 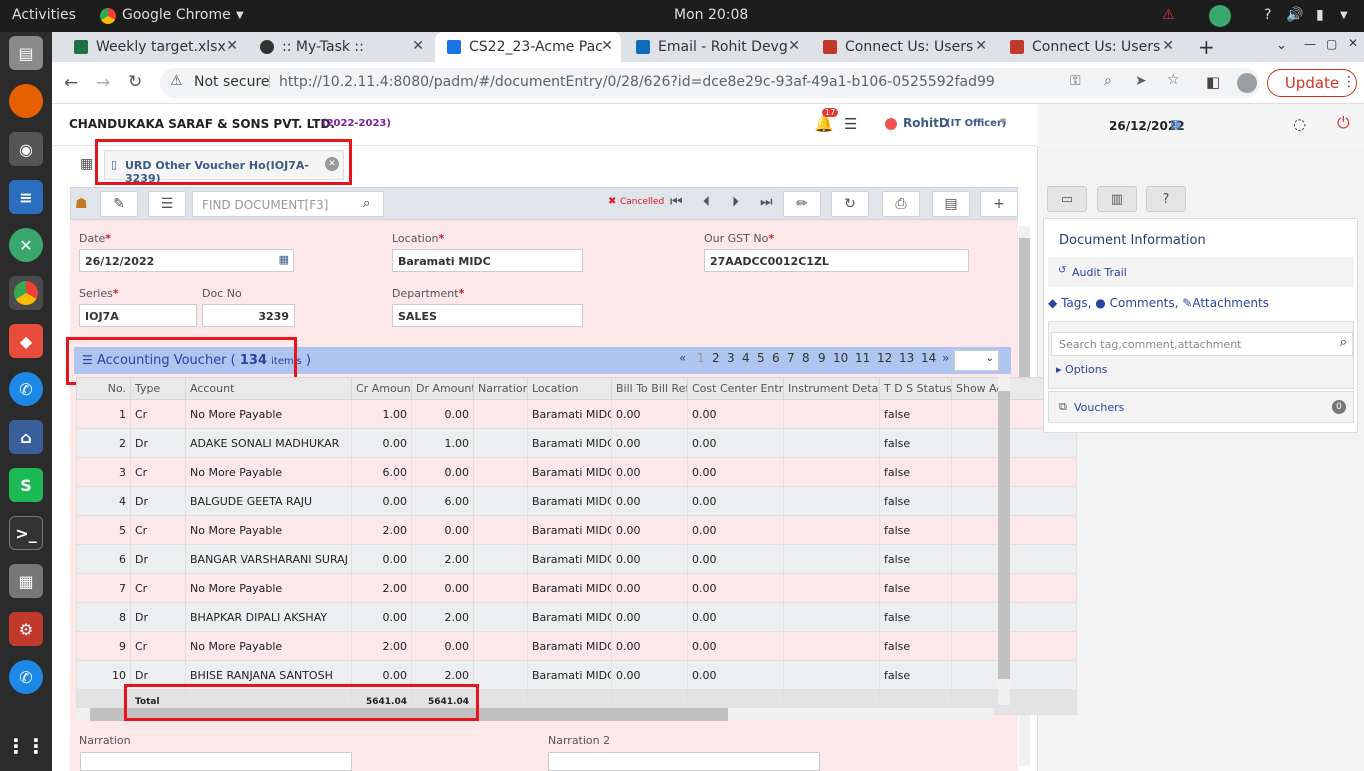 I want to click on new-tab-button: +, so click(x=1206, y=47).